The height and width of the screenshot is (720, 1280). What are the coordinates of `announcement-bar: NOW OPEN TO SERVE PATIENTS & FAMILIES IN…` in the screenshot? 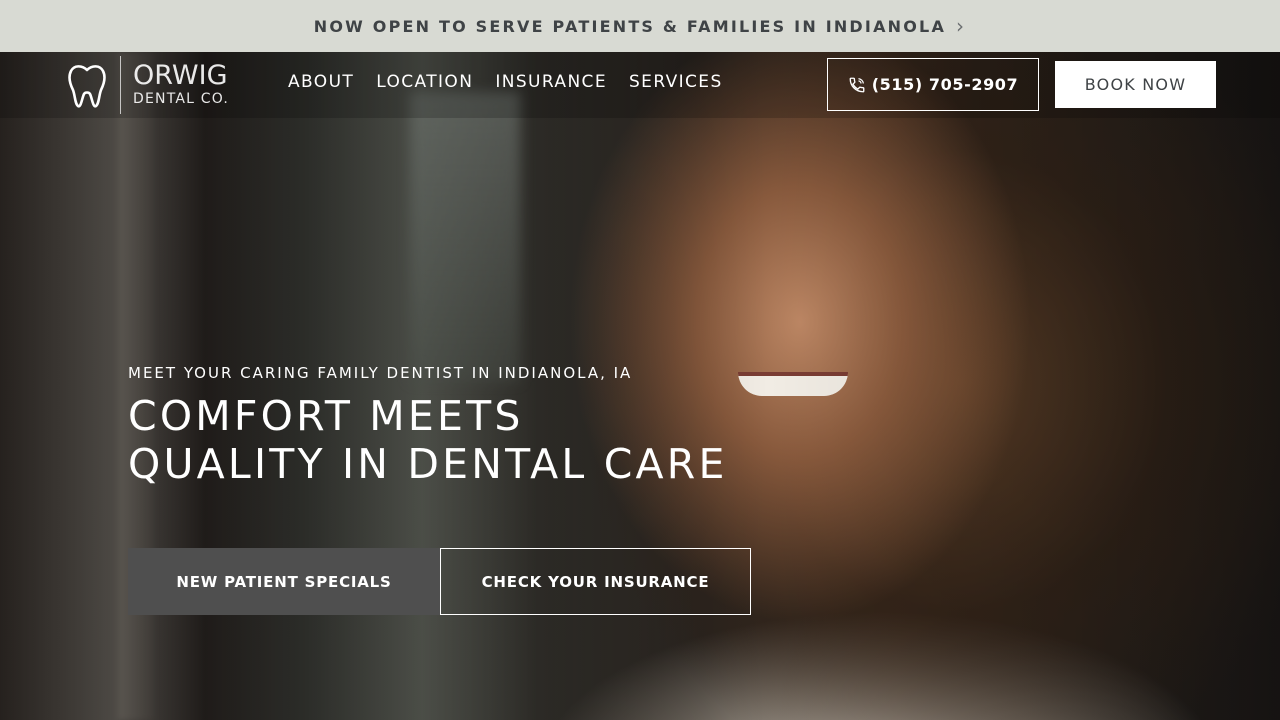 It's located at (640, 26).